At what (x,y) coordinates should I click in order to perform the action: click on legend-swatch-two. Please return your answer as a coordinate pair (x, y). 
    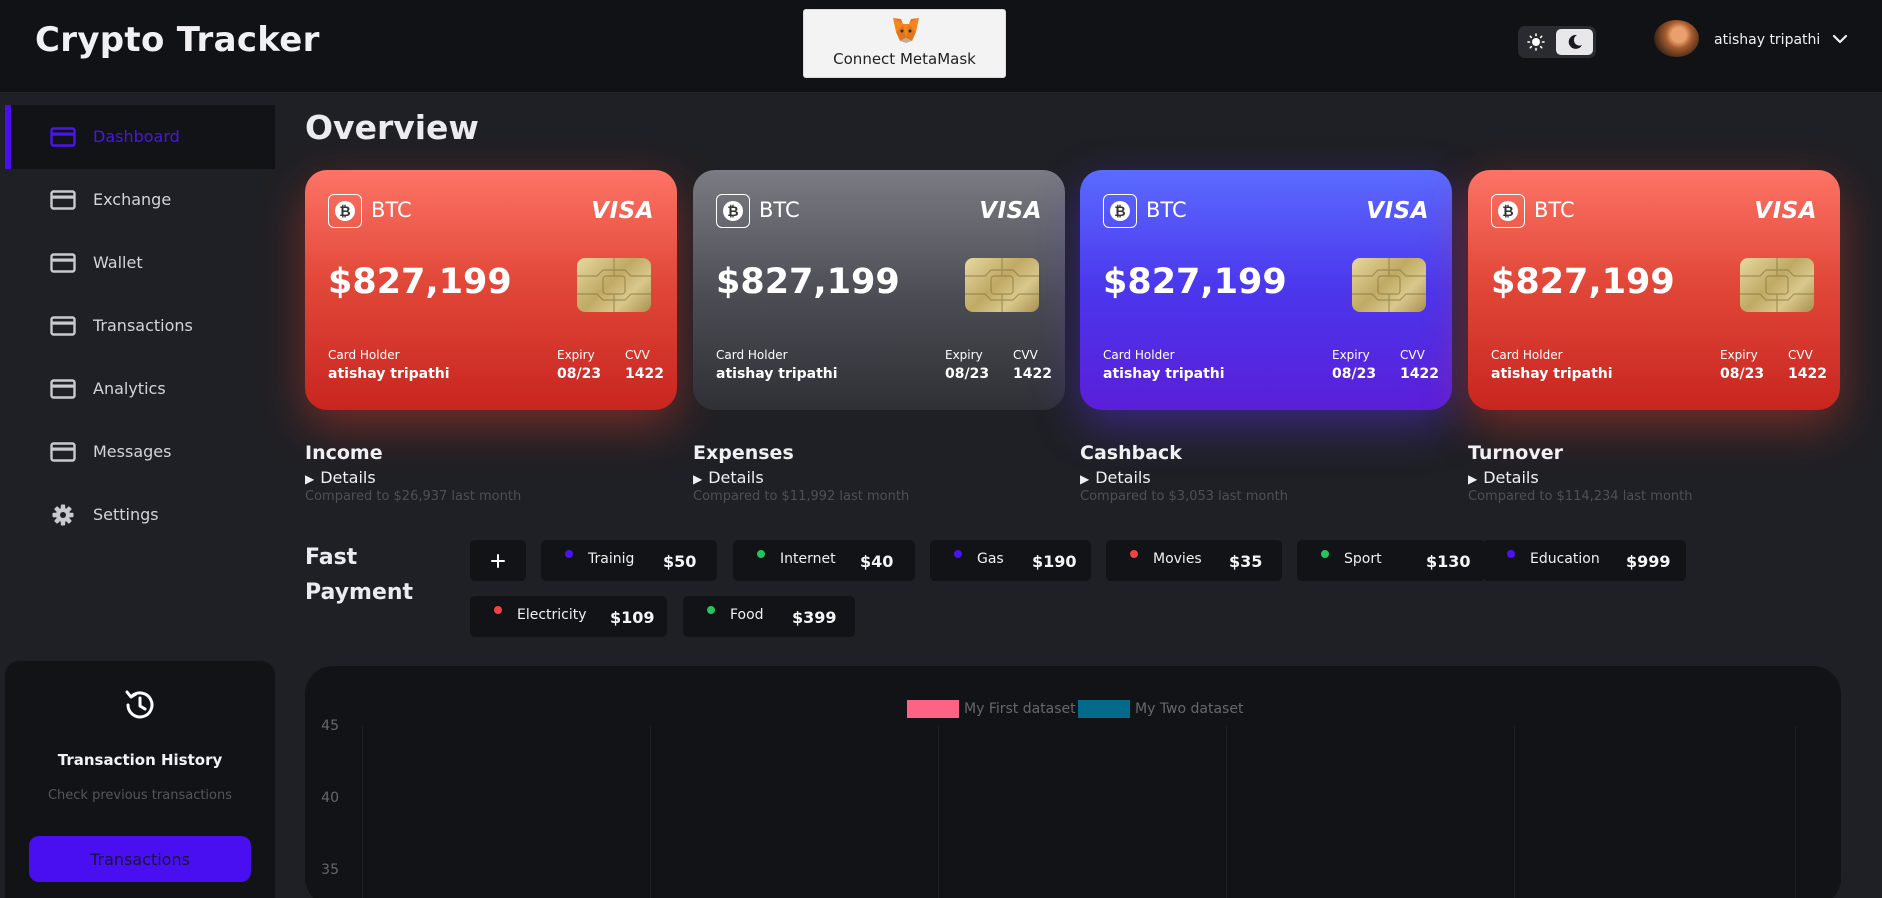
    Looking at the image, I should click on (1104, 709).